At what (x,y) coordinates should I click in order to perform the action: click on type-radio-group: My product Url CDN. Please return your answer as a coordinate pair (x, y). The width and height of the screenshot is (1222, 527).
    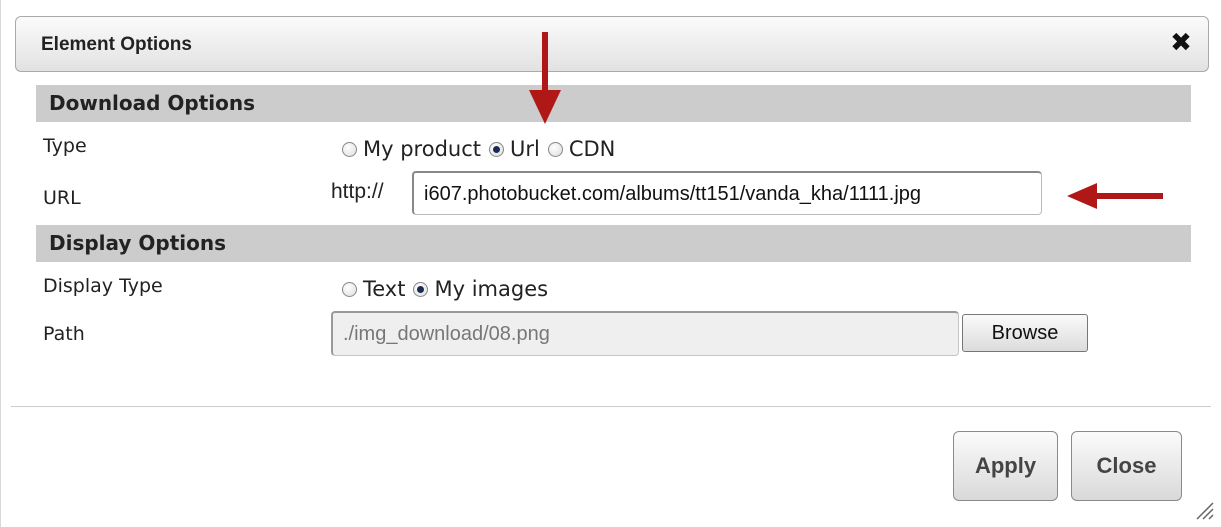
    Looking at the image, I should click on (482, 149).